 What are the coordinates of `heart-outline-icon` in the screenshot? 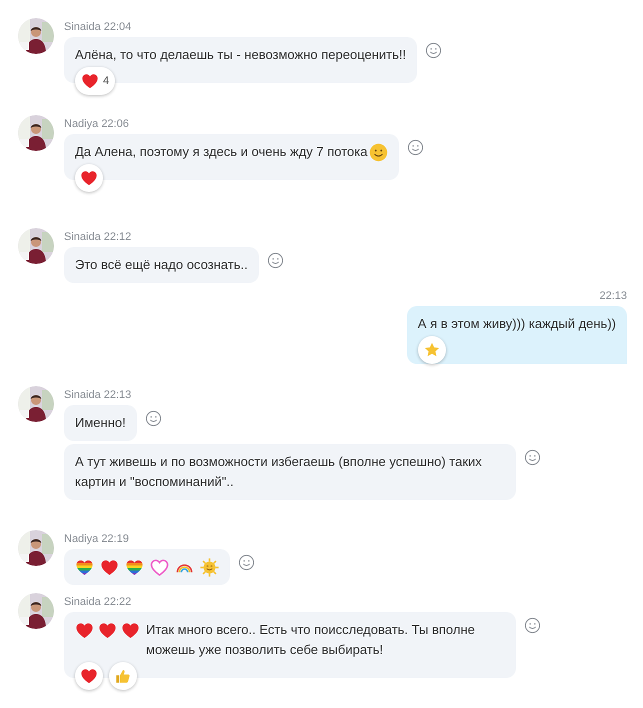 It's located at (159, 567).